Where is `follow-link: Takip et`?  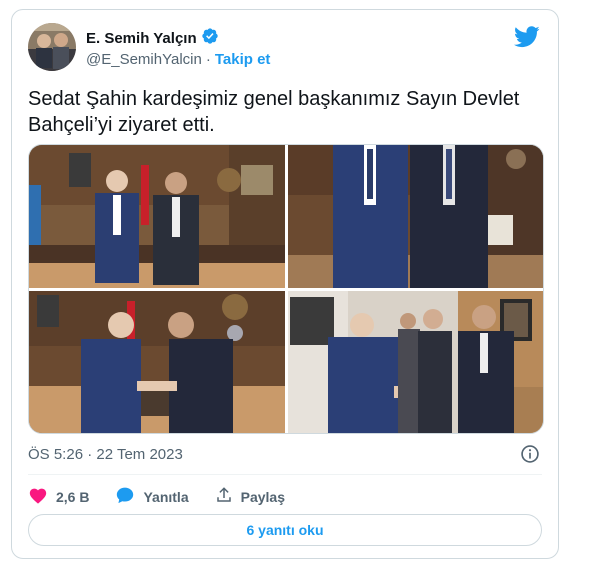 follow-link: Takip et is located at coordinates (243, 59).